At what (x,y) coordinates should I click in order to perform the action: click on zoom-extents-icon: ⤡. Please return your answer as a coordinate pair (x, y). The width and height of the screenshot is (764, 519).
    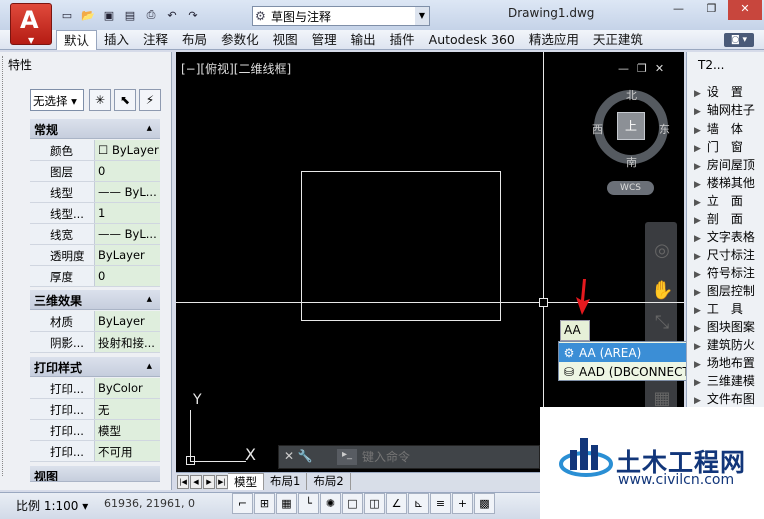
    Looking at the image, I should click on (662, 323).